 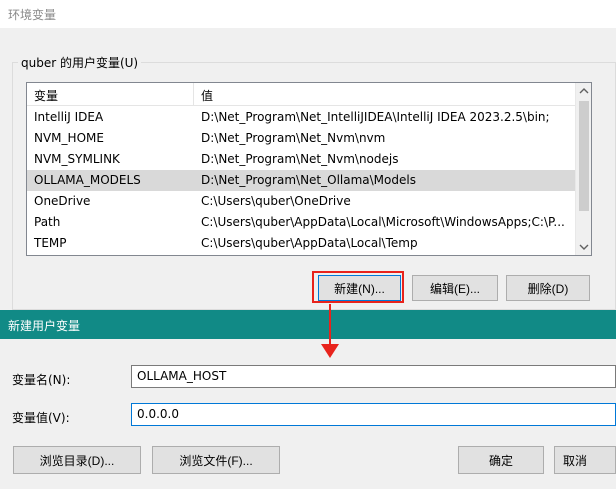 I want to click on new-button-highlight-box, so click(x=358, y=287).